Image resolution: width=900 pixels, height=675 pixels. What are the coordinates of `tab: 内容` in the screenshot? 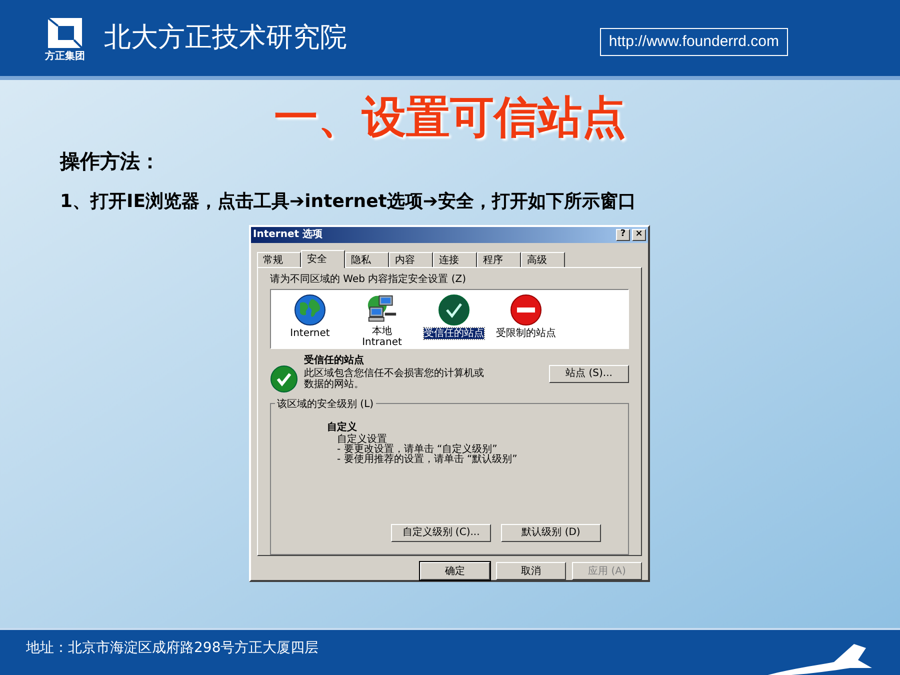 It's located at (411, 259).